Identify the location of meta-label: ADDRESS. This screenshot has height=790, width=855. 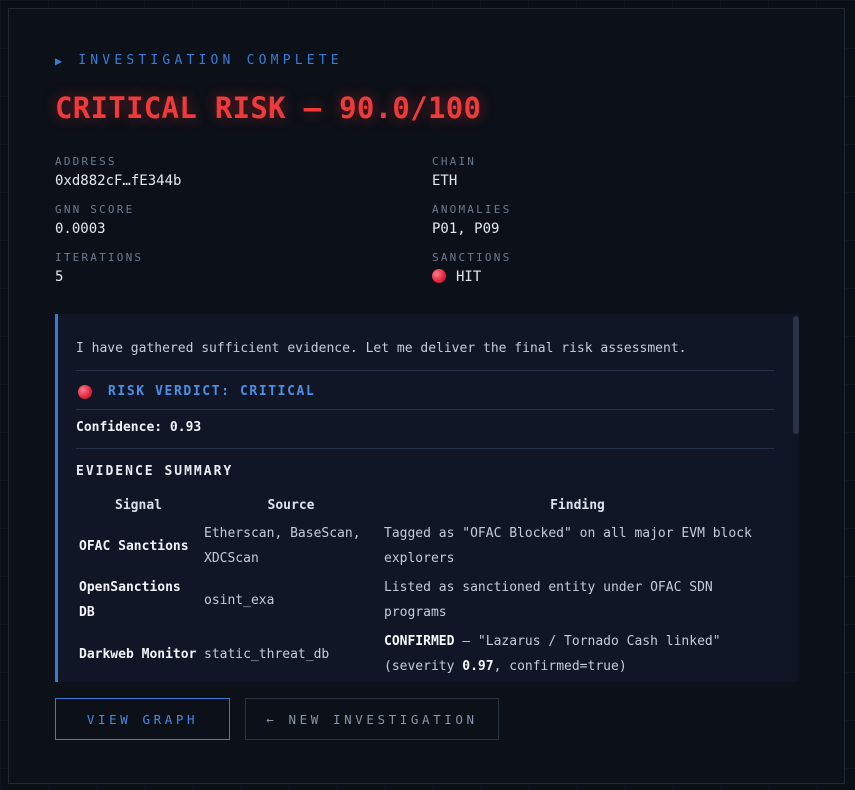
(86, 161).